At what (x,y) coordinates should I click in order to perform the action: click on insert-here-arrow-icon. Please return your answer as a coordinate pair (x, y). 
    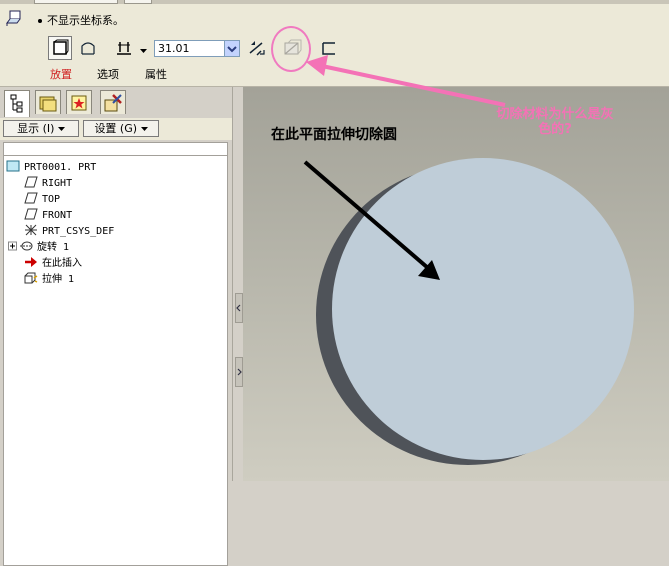
    Looking at the image, I should click on (31, 262).